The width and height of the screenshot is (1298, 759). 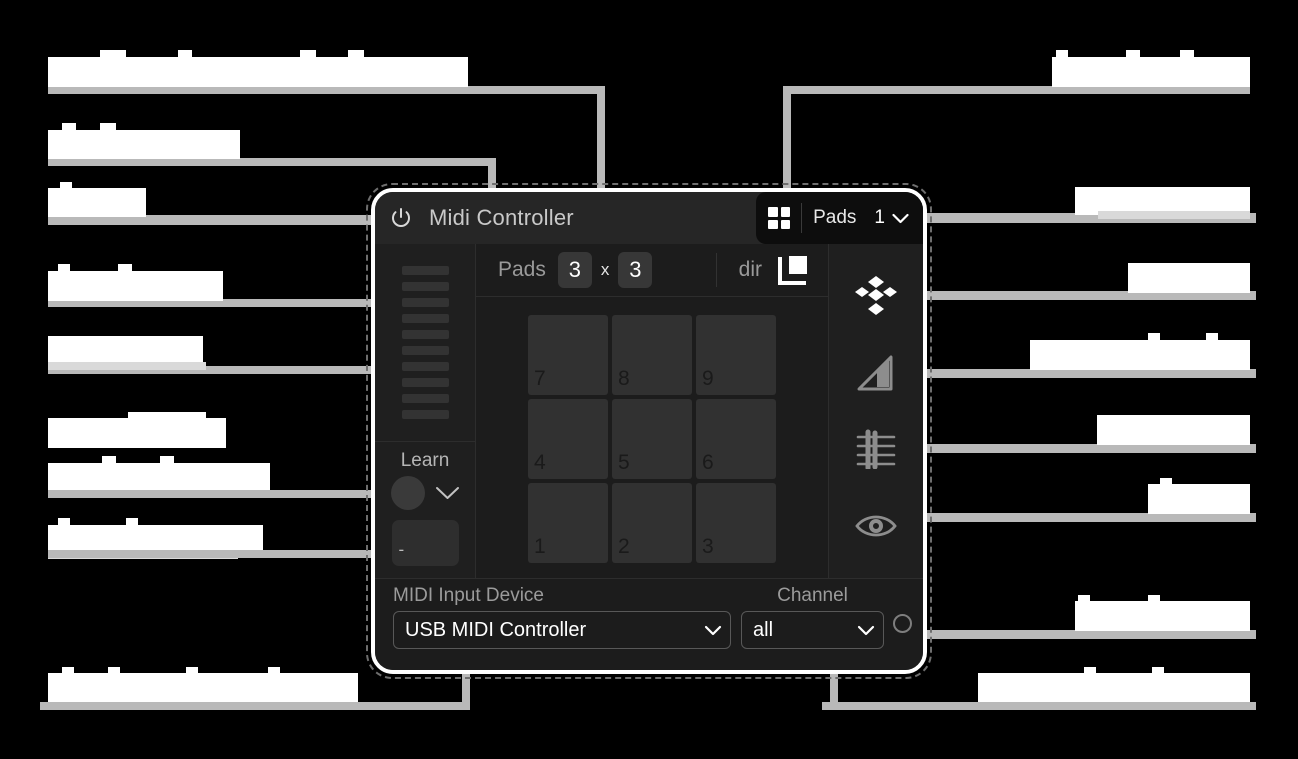 What do you see at coordinates (159, 477) in the screenshot?
I see `annotation-label-midi-learn-line2` at bounding box center [159, 477].